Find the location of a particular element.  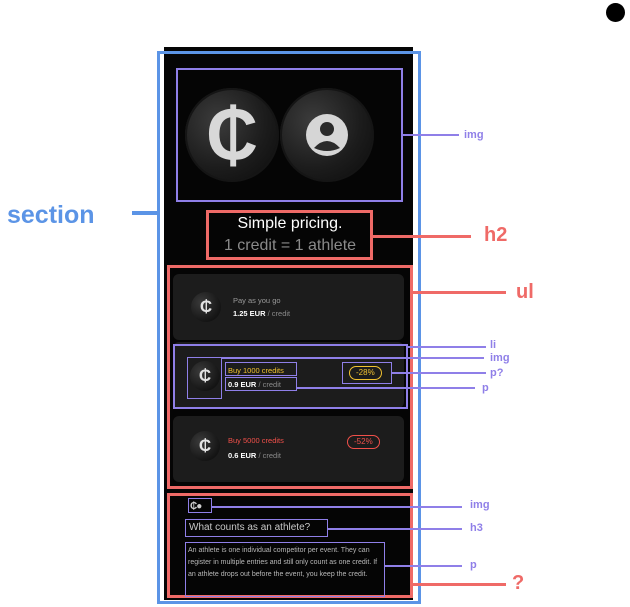

p-annotation-label: p is located at coordinates (485, 388).